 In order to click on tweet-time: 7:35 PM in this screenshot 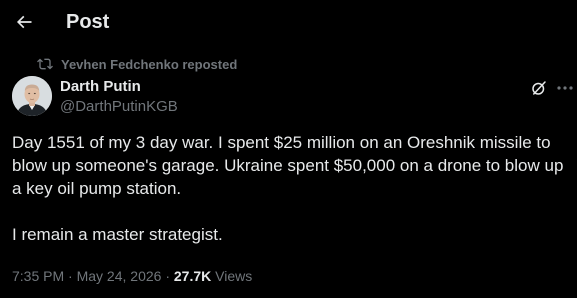, I will do `click(38, 276)`.